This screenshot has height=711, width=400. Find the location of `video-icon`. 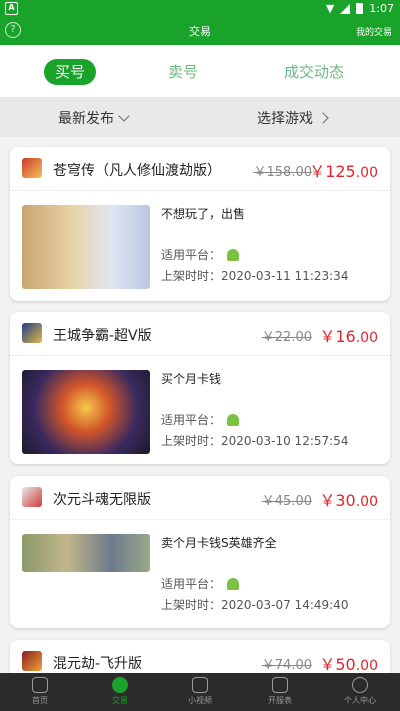

video-icon is located at coordinates (200, 685).